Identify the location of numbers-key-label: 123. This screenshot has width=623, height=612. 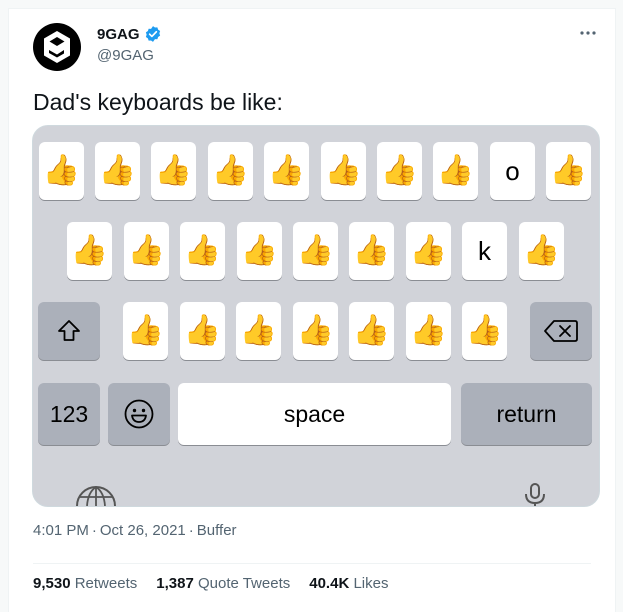
(69, 413).